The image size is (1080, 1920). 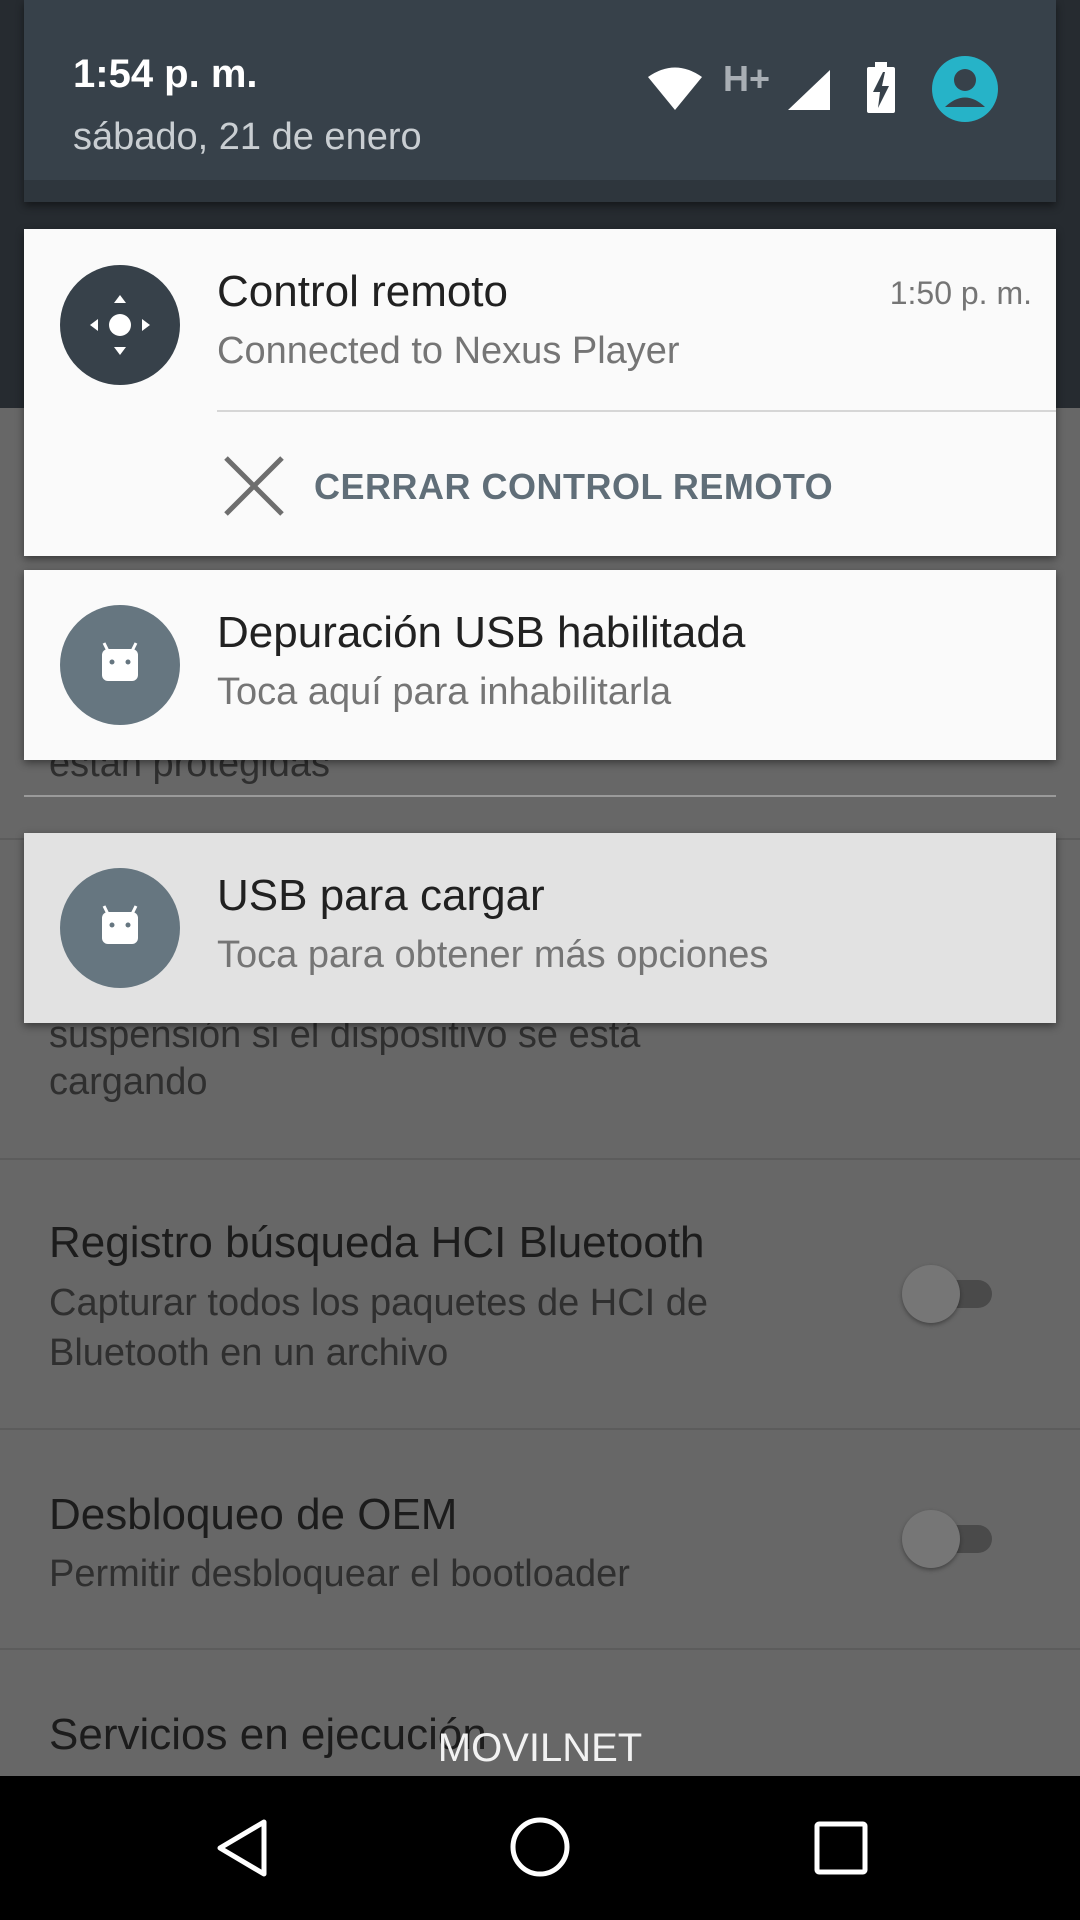 I want to click on setting-subtitle: Permitir desbloquear el bootloader, so click(x=339, y=1574).